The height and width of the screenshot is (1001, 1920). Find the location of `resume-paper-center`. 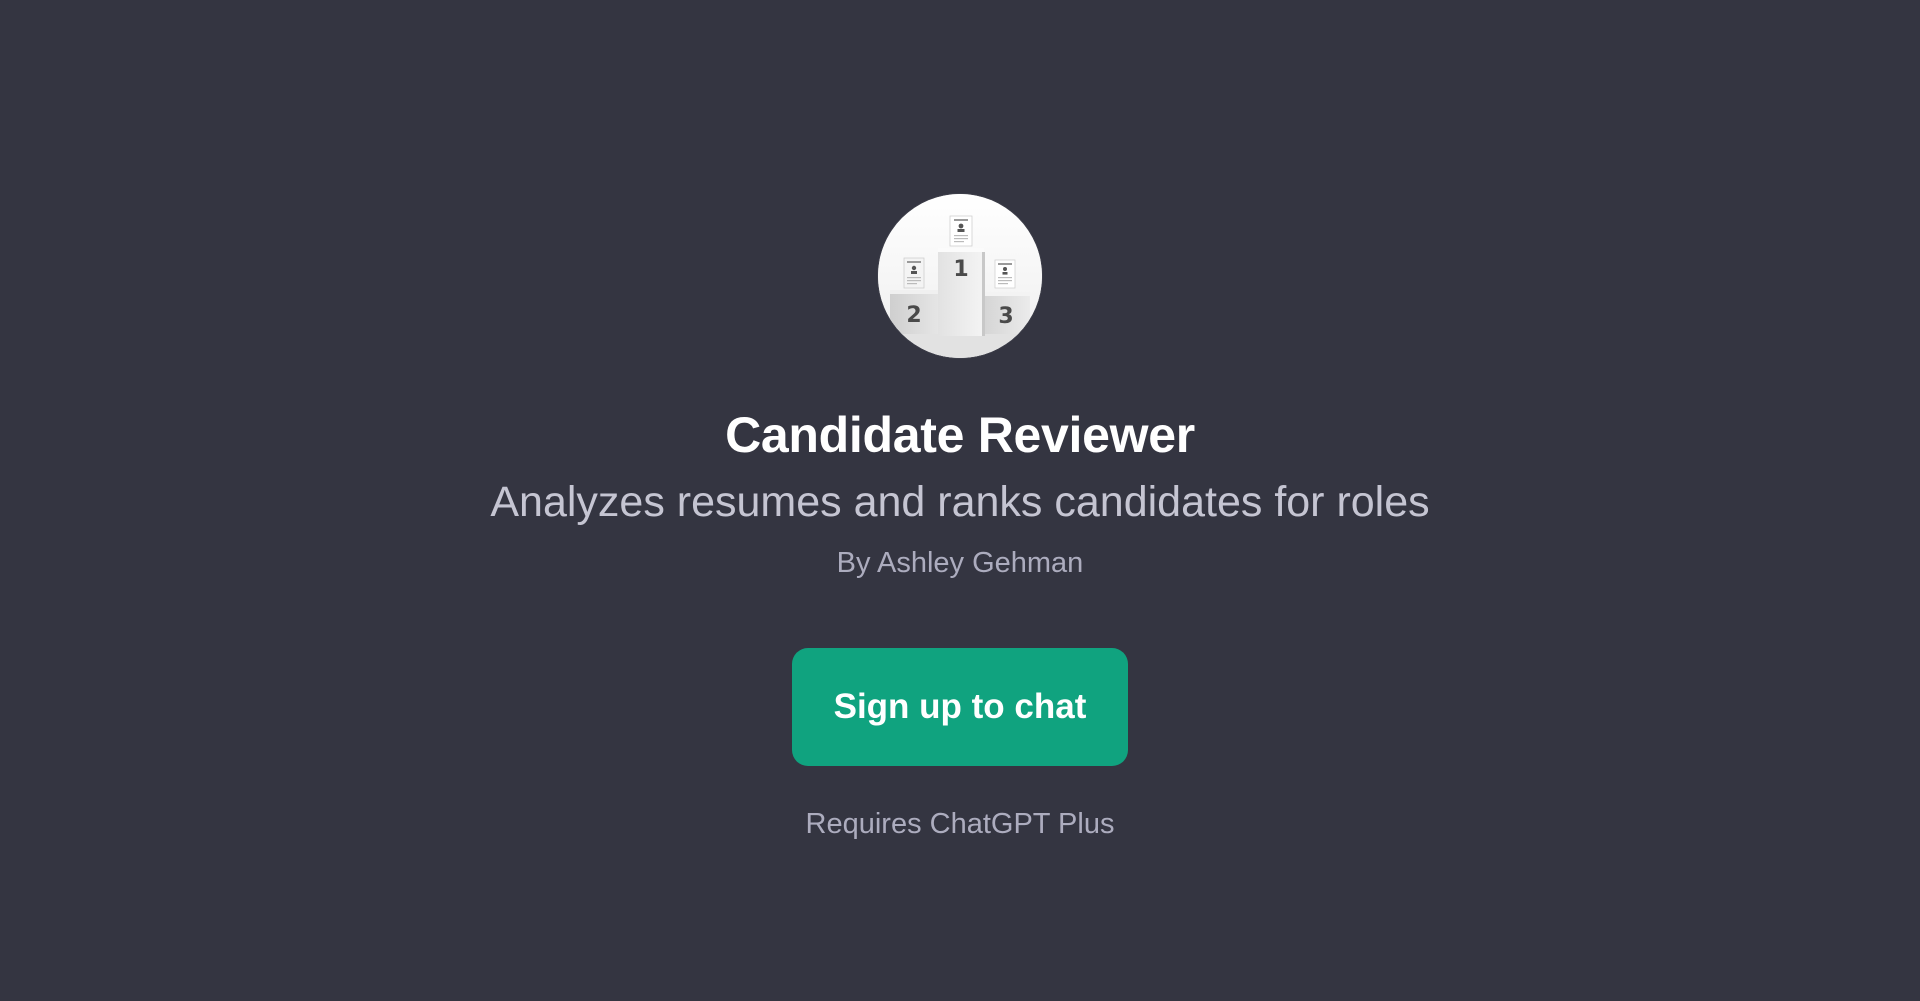

resume-paper-center is located at coordinates (961, 231).